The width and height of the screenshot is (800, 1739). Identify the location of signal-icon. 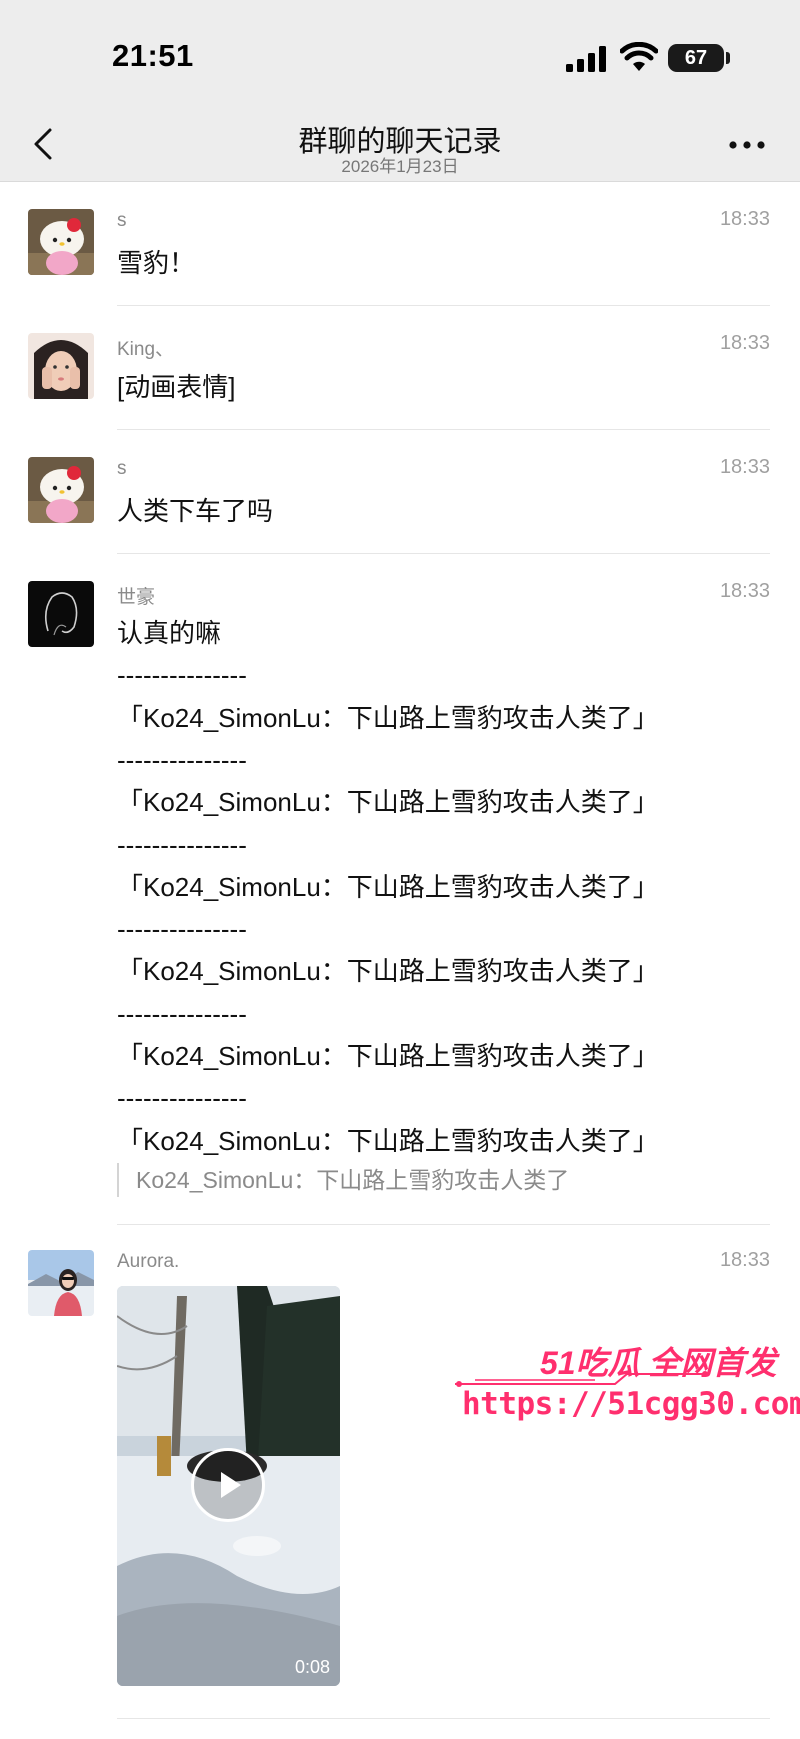
(586, 59).